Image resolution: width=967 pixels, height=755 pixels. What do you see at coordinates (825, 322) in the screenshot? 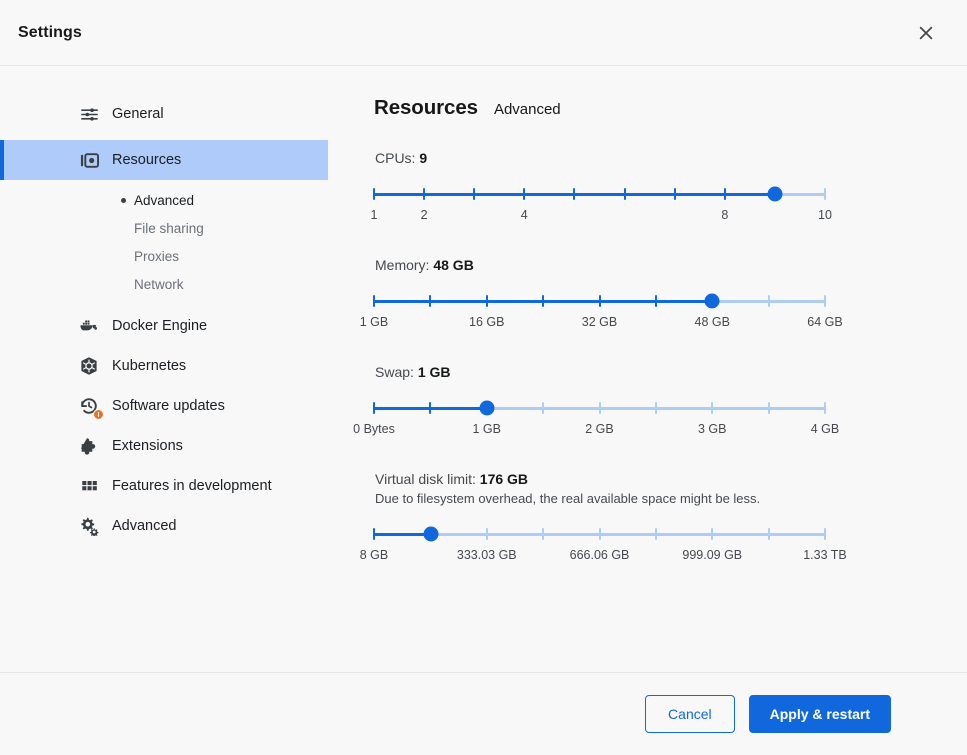
I see `scale-label: 64 GB` at bounding box center [825, 322].